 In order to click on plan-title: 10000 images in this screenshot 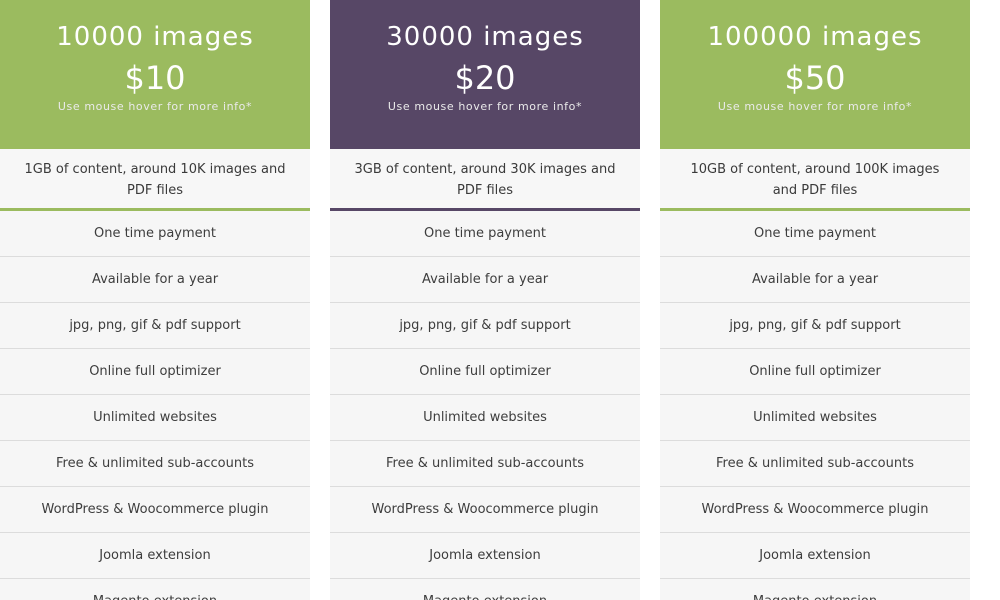, I will do `click(155, 37)`.